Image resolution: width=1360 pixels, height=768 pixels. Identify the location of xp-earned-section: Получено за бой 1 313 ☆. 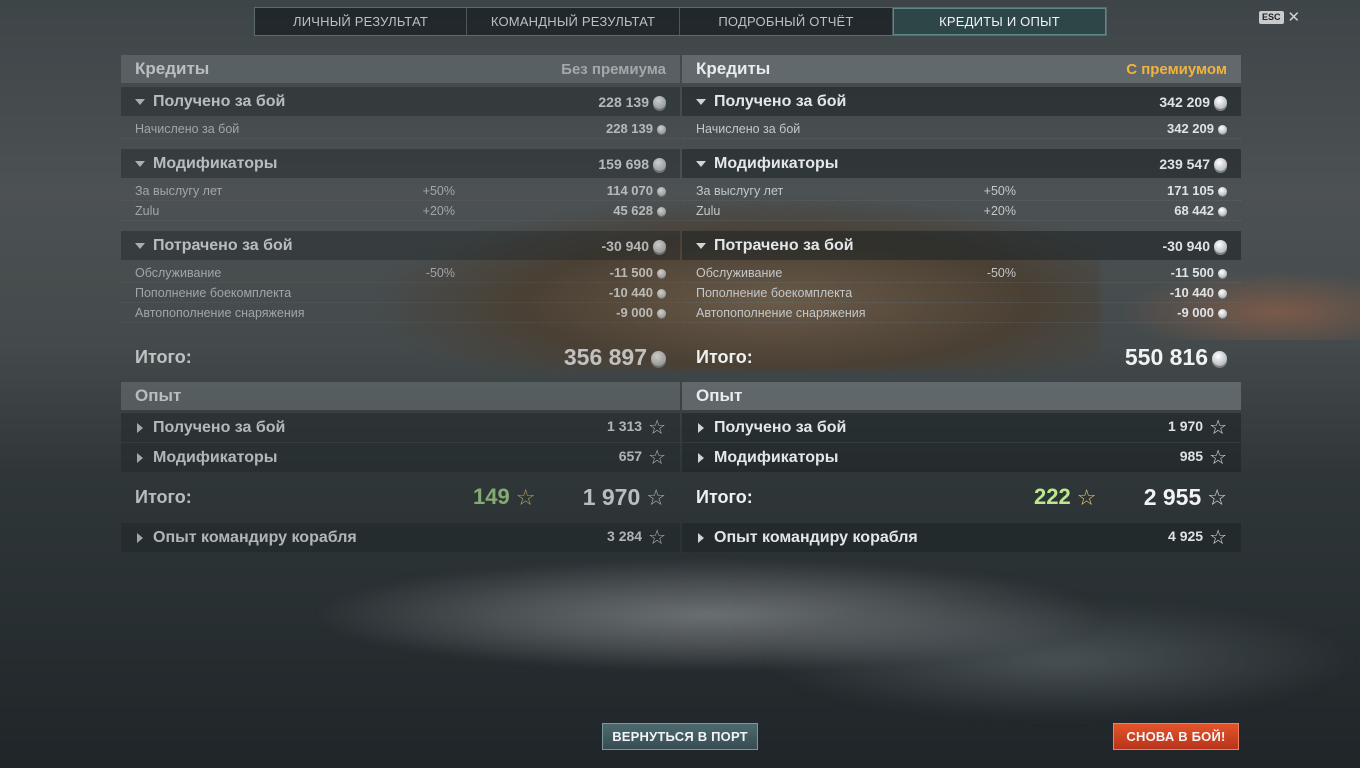
(400, 427).